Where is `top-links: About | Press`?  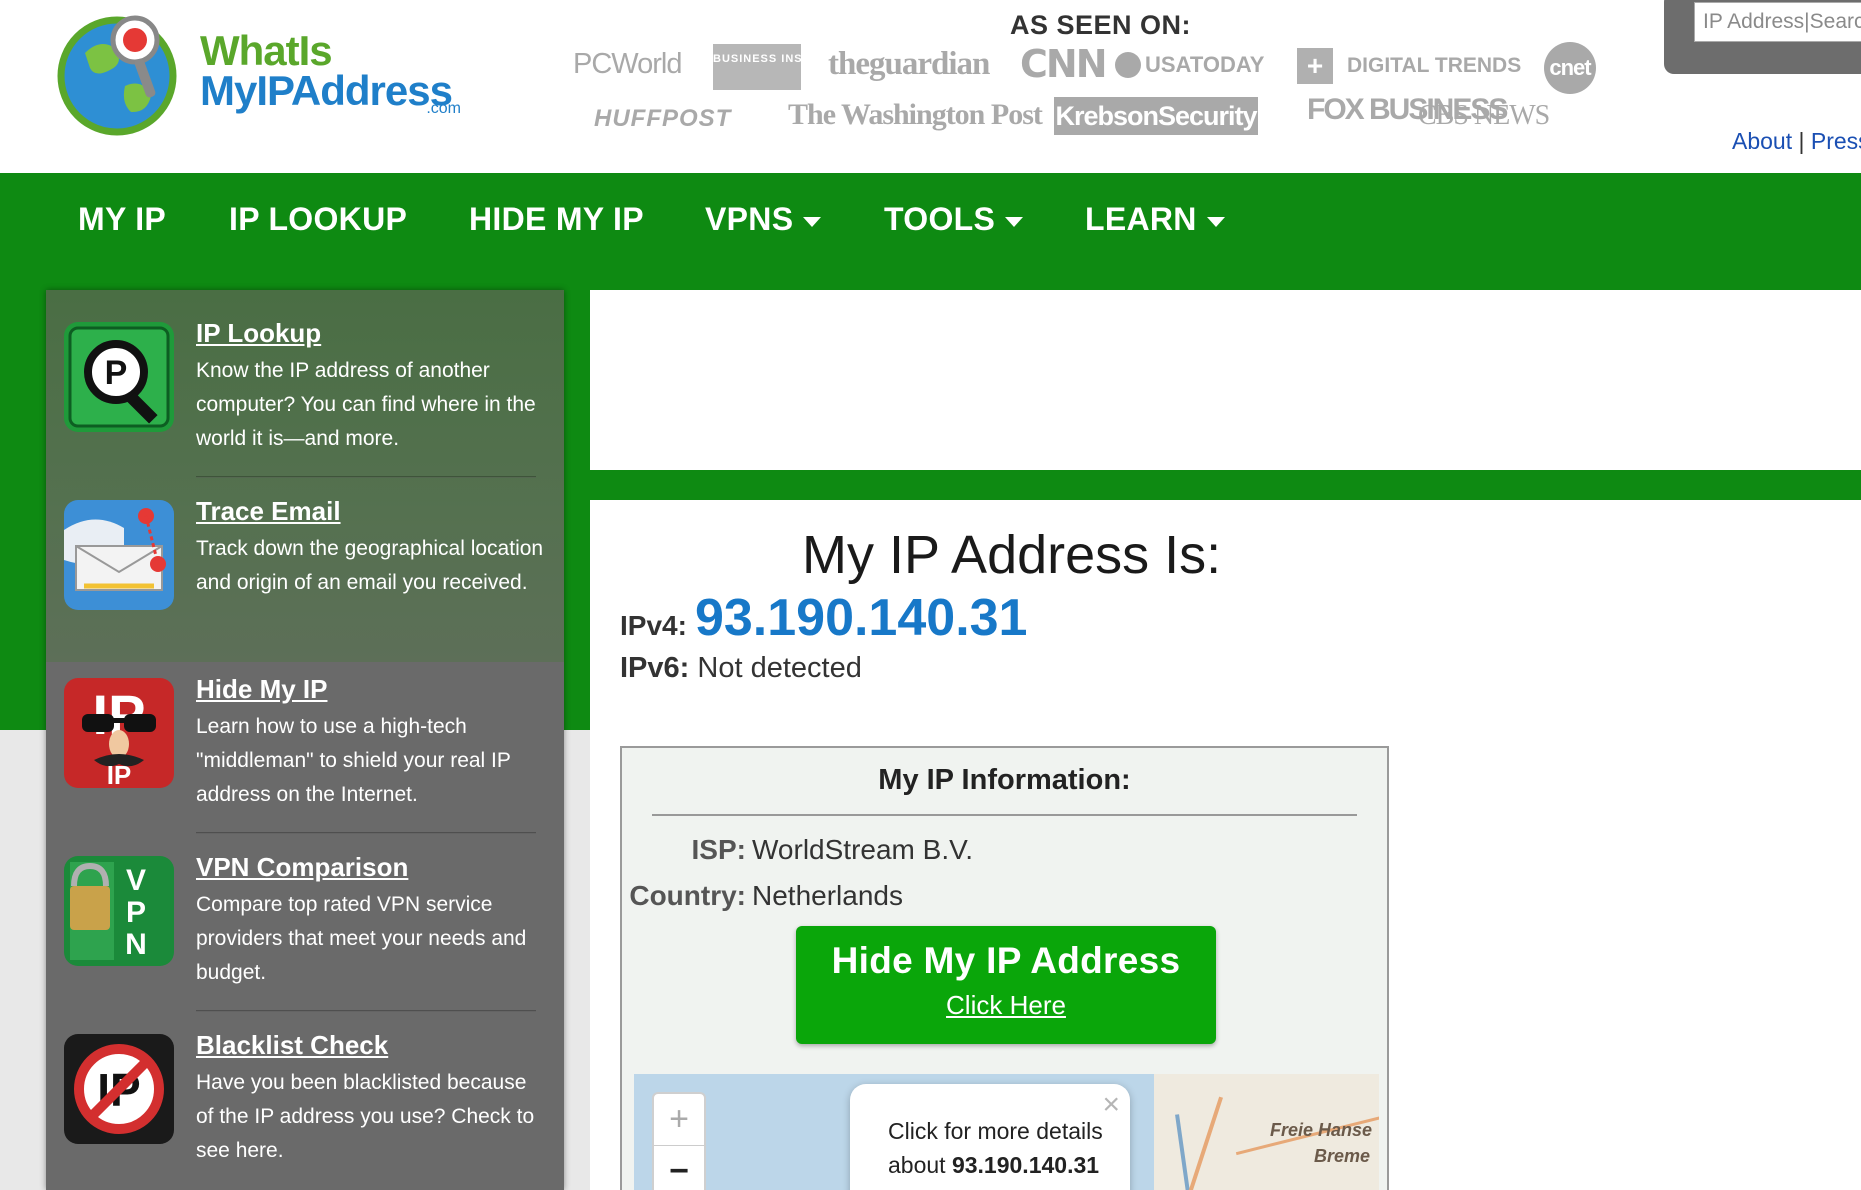
top-links: About | Press is located at coordinates (1796, 141).